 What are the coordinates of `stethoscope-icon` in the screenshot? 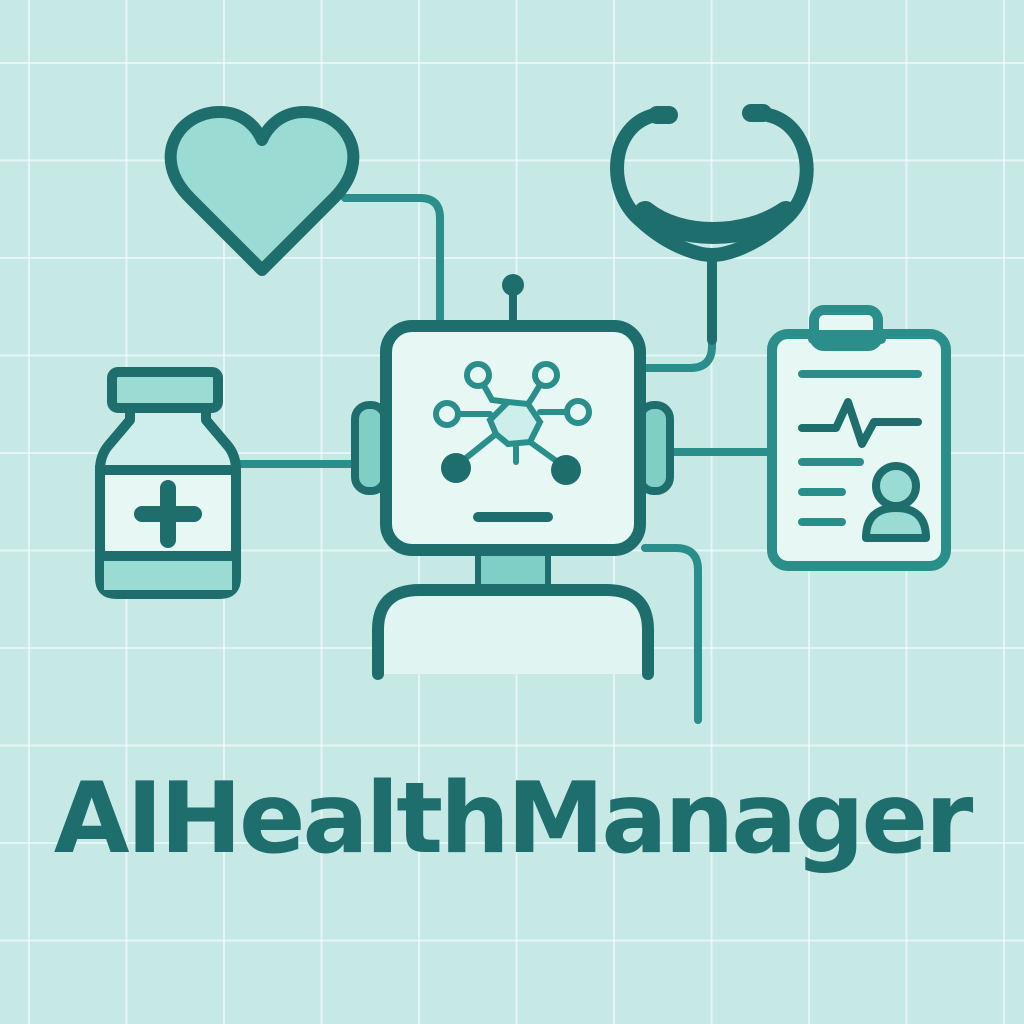 It's located at (712, 224).